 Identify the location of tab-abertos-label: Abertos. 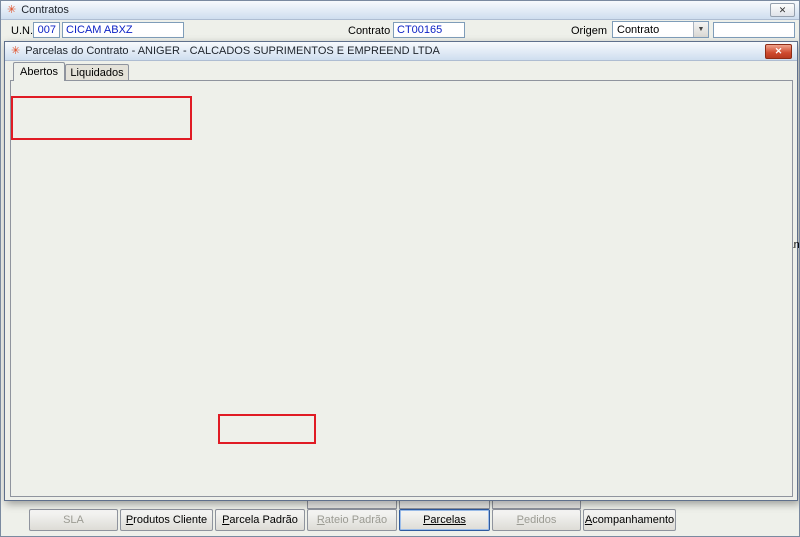
(39, 72).